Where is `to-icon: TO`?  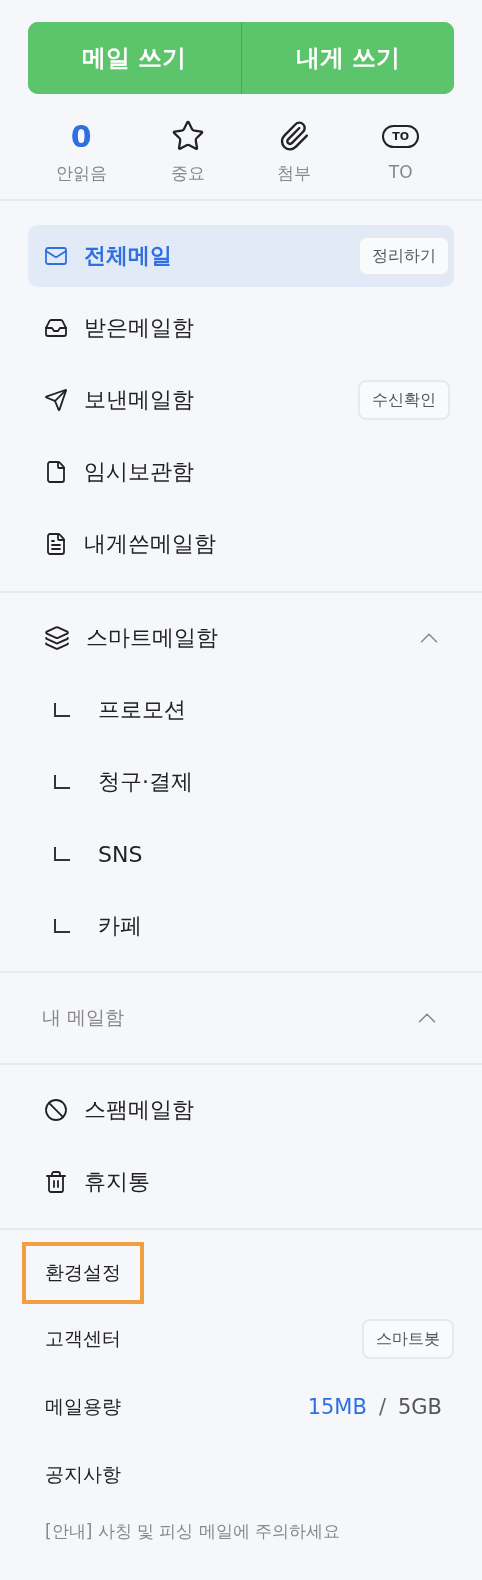
to-icon: TO is located at coordinates (401, 136).